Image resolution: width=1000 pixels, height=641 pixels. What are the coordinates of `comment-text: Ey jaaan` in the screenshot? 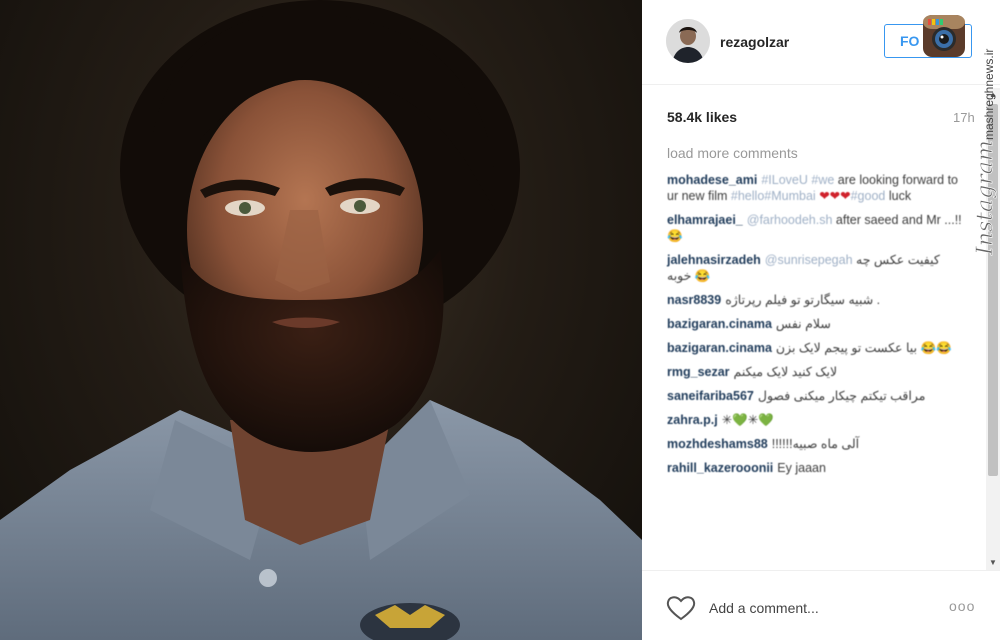 It's located at (801, 468).